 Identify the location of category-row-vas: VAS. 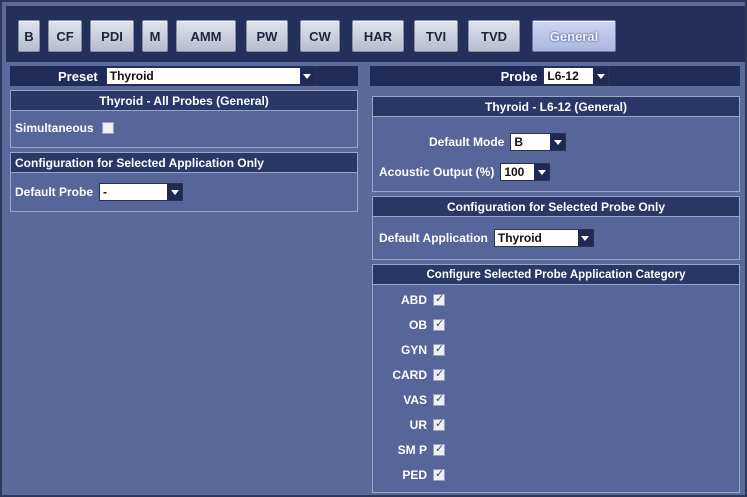
(411, 399).